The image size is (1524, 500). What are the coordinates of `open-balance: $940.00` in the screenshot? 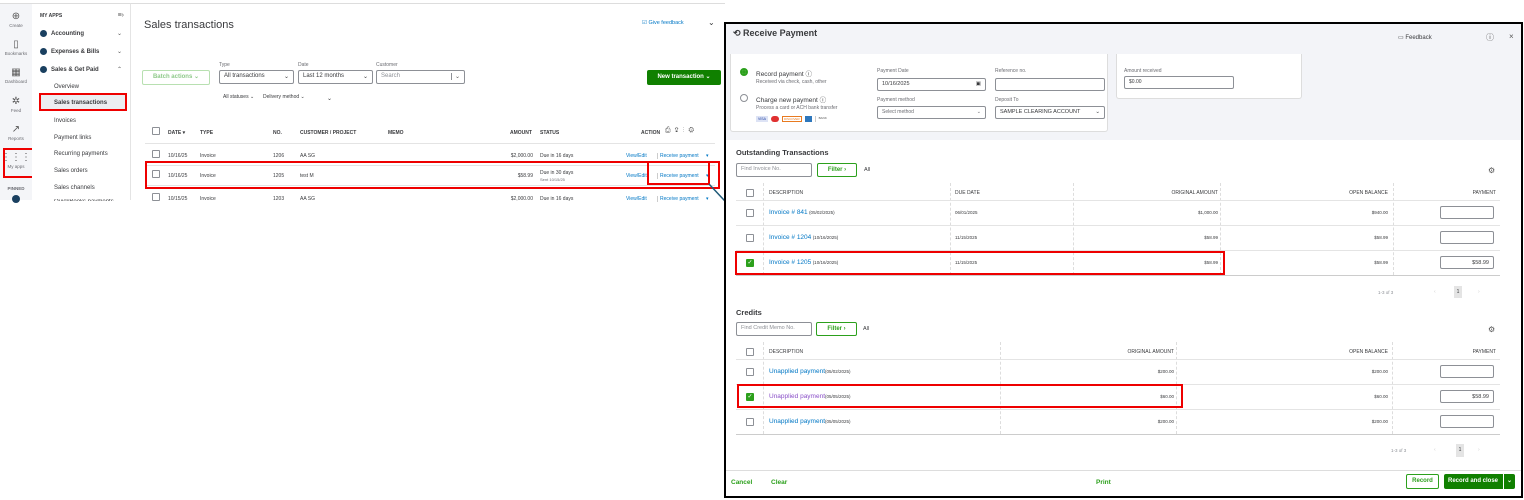 It's located at (1379, 212).